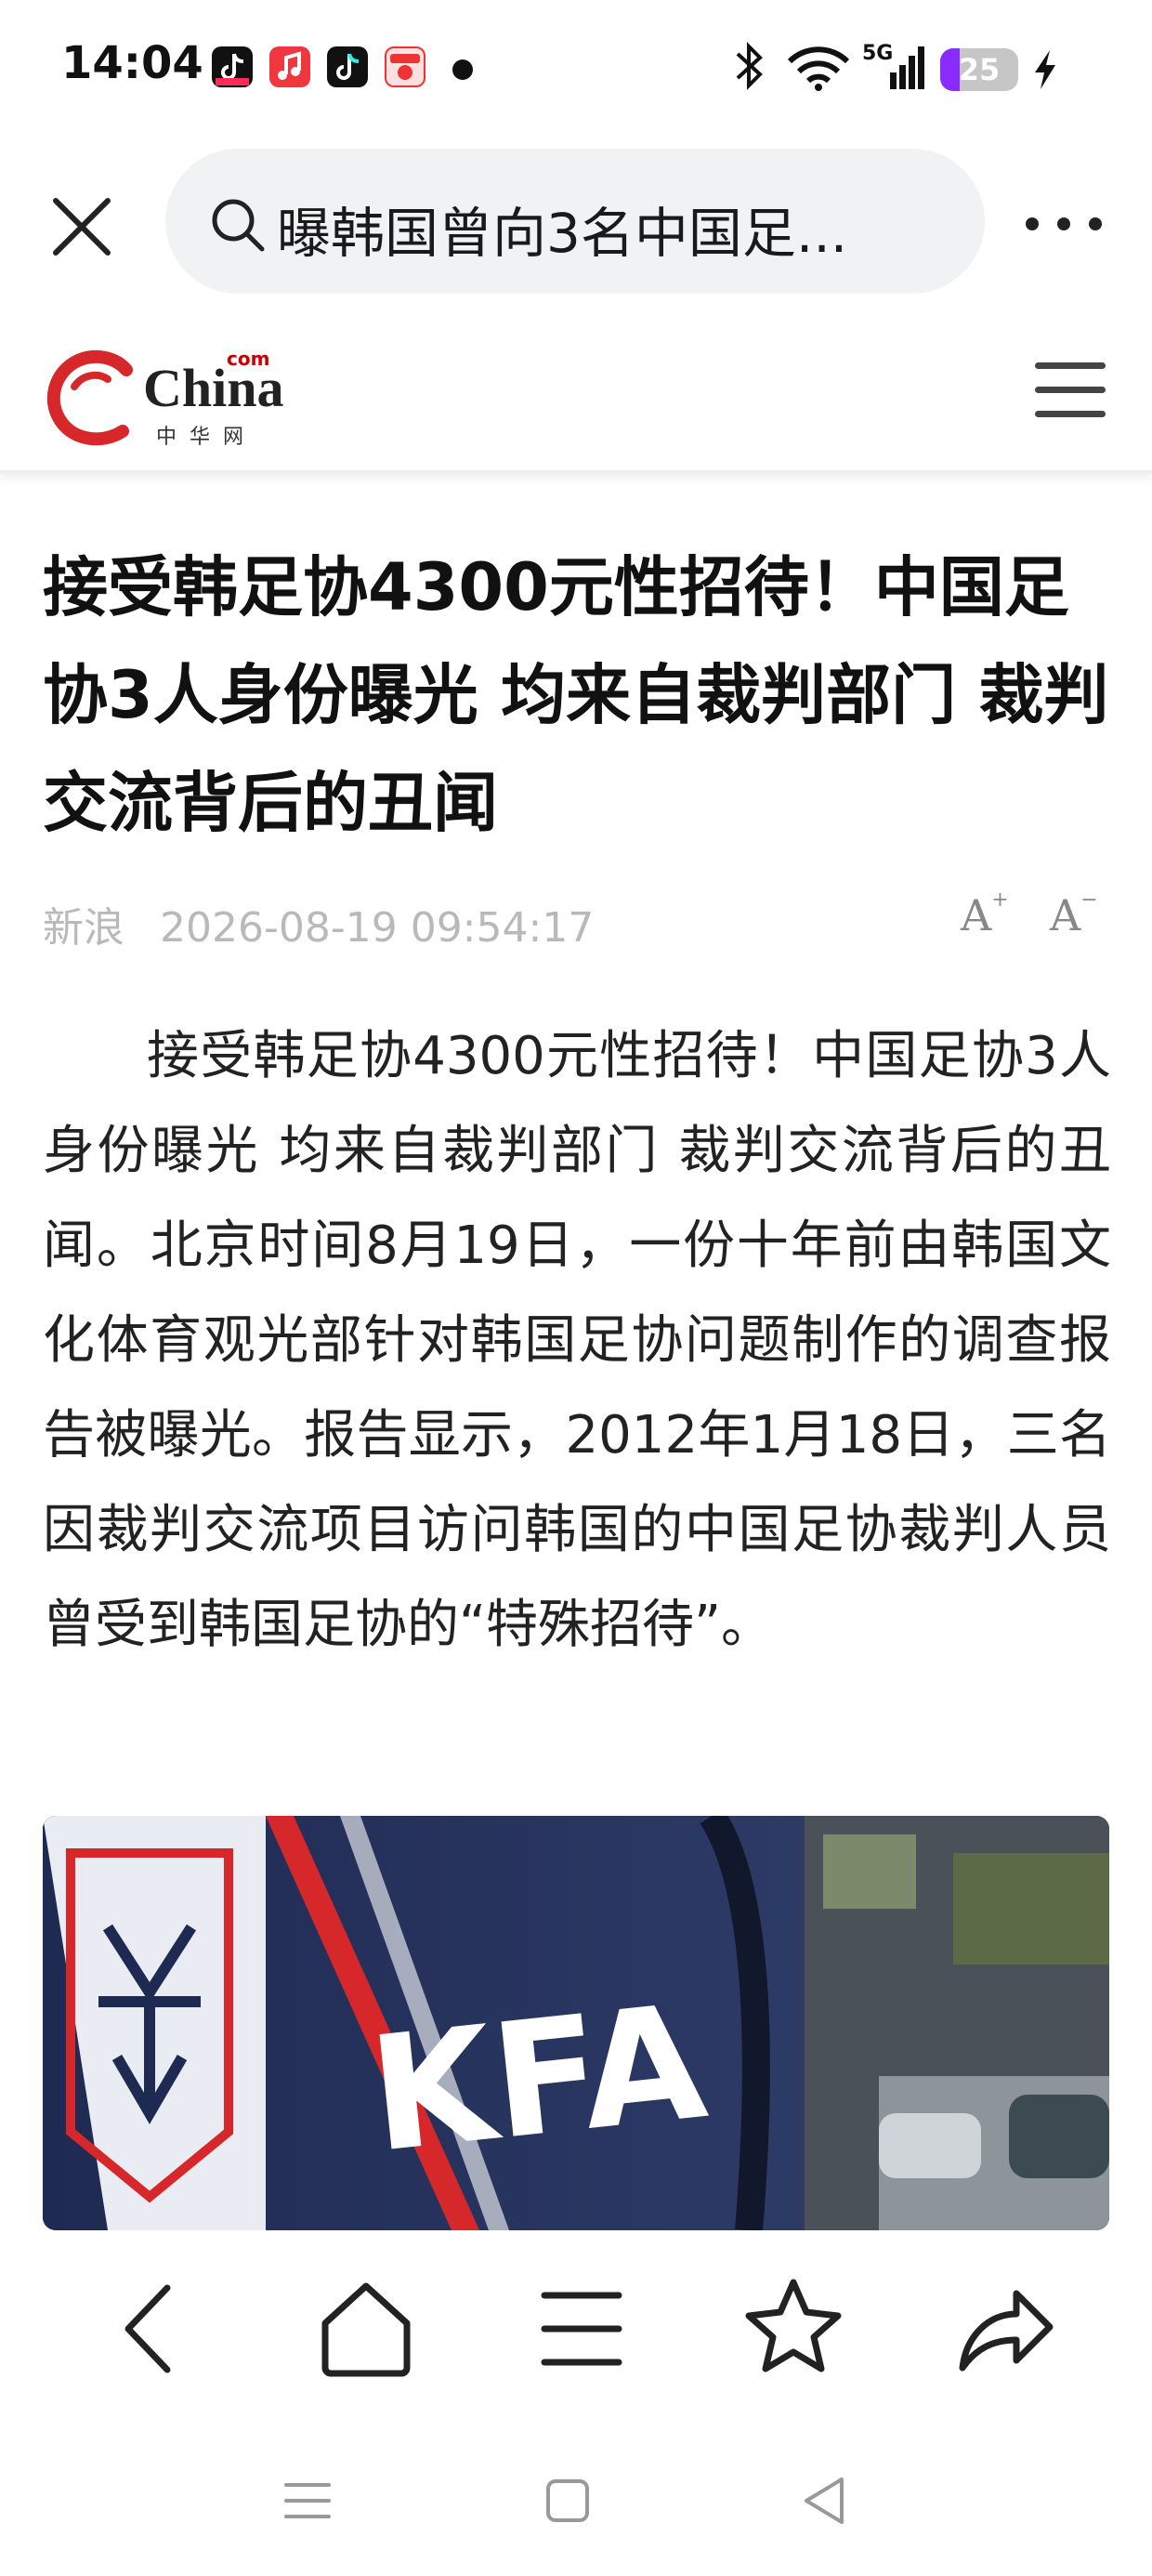  I want to click on share-icon, so click(1006, 2331).